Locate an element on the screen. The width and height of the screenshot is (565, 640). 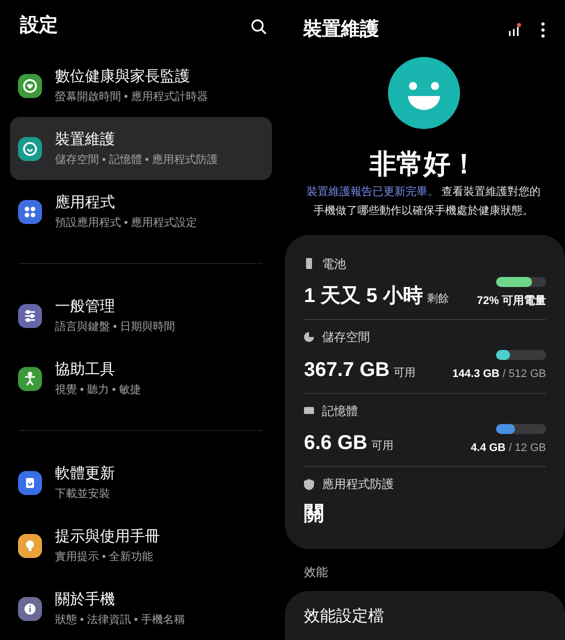
settings-item: 數位健康與家長監護 螢幕開啟時間 • 應用程式計時器 is located at coordinates (141, 85).